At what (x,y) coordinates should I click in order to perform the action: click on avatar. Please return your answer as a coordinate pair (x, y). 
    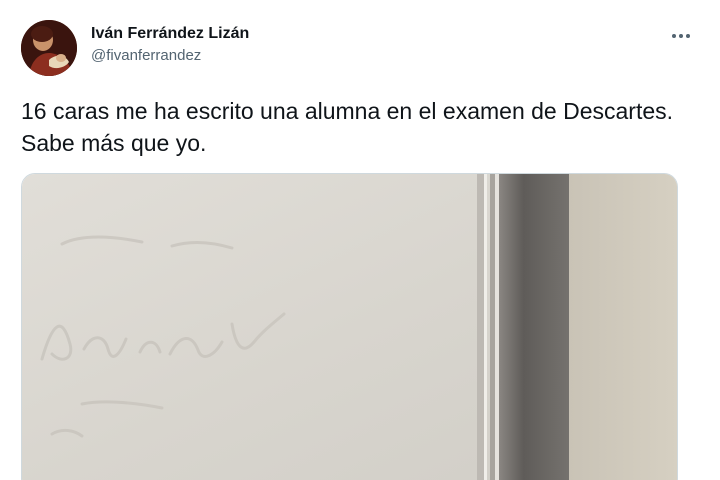
    Looking at the image, I should click on (49, 48).